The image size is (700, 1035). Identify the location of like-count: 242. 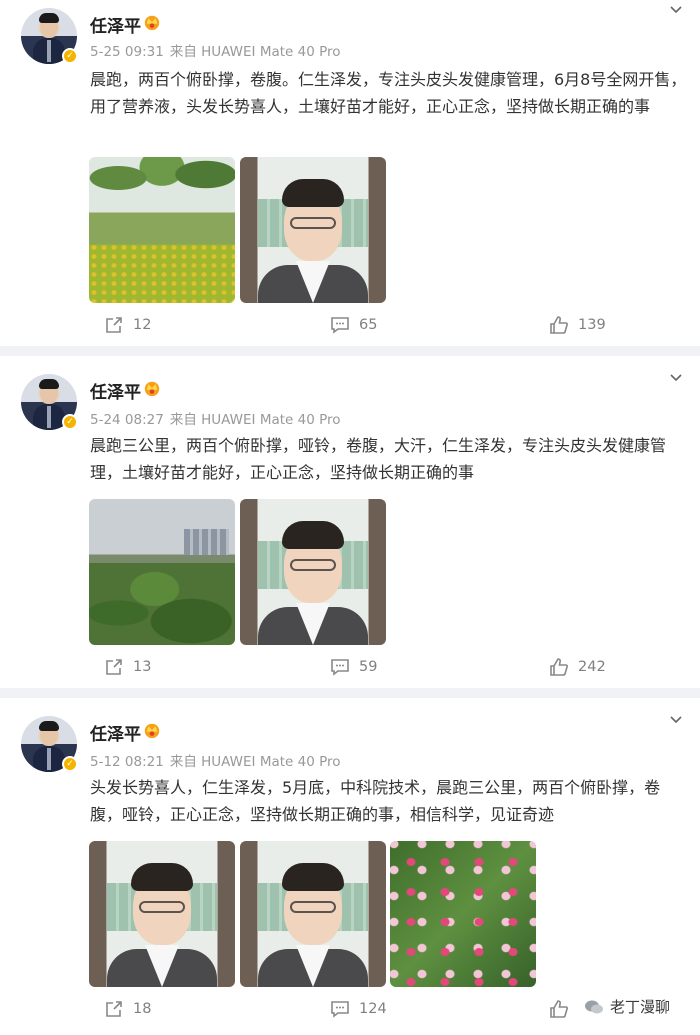
(592, 667).